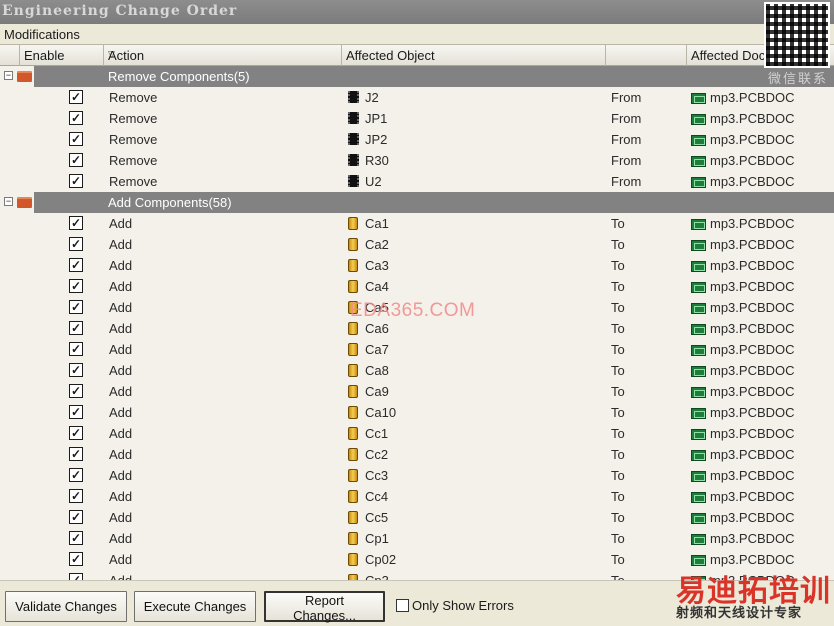  Describe the element at coordinates (797, 35) in the screenshot. I see `qr-code-image` at that location.